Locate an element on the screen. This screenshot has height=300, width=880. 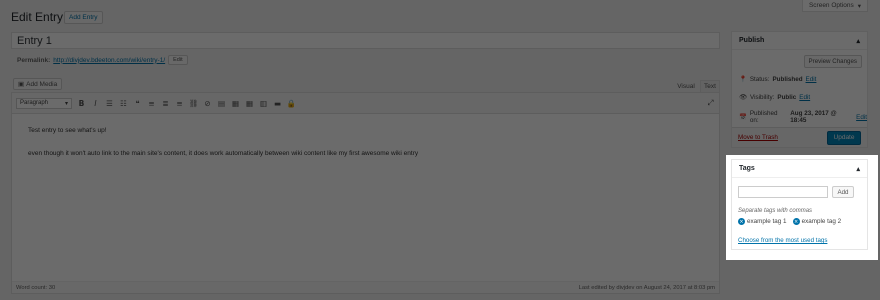
quote-icon: ❝ is located at coordinates (137, 103).